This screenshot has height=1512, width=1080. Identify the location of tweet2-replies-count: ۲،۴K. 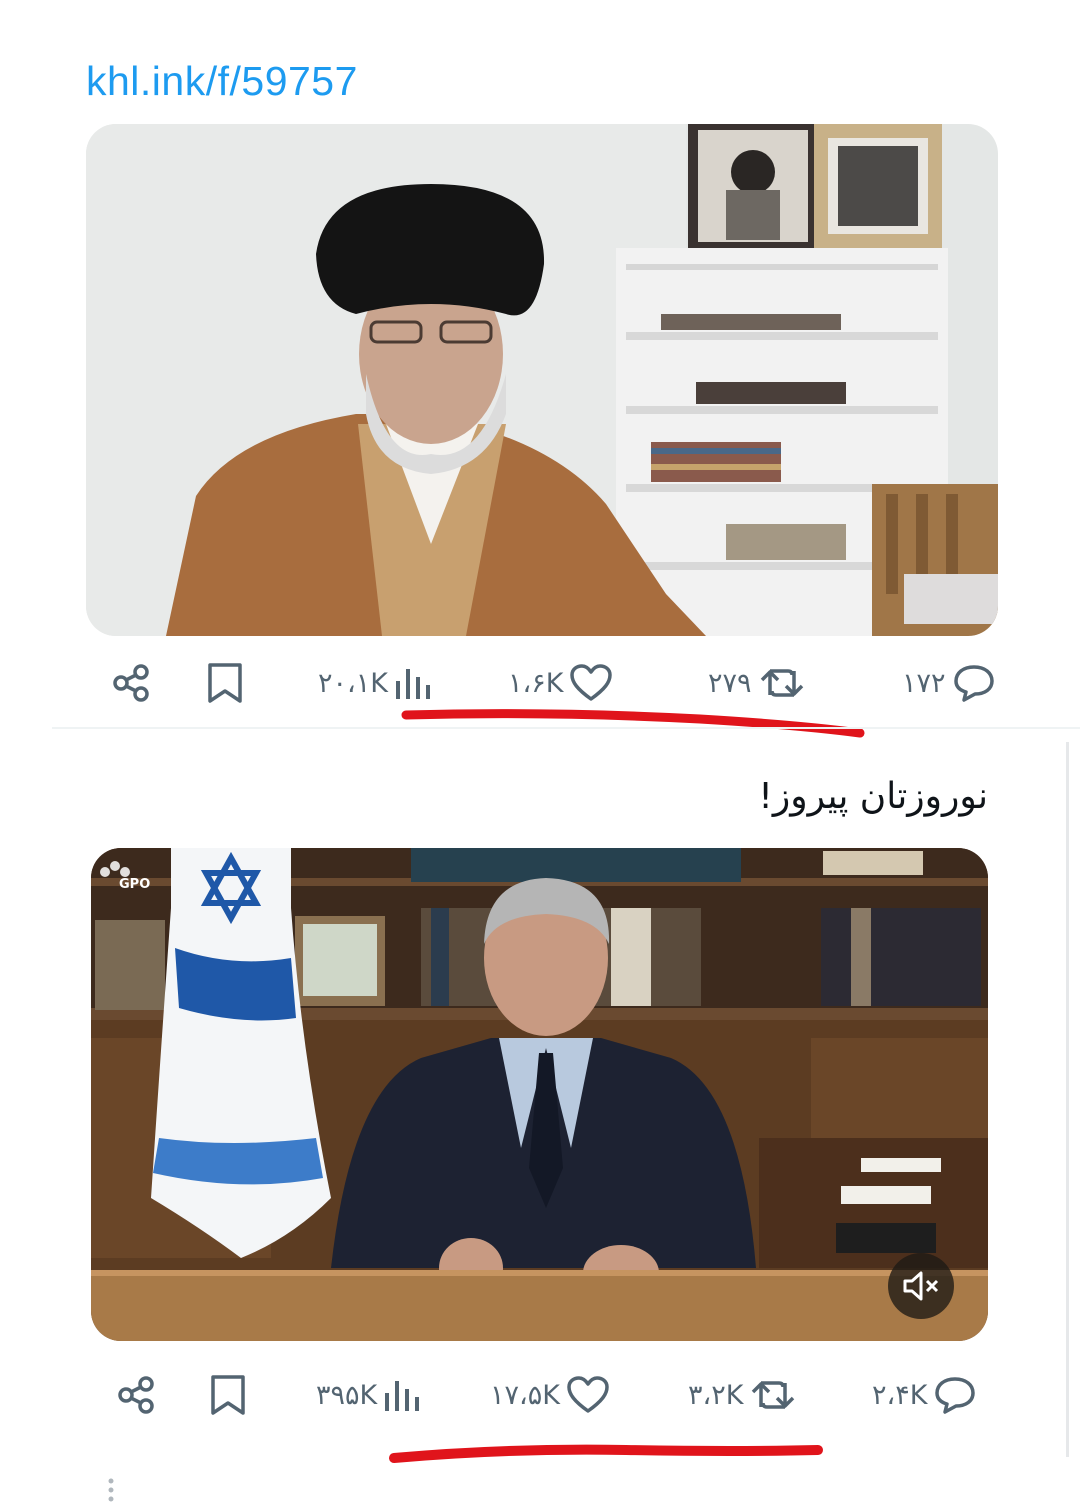
(900, 1395).